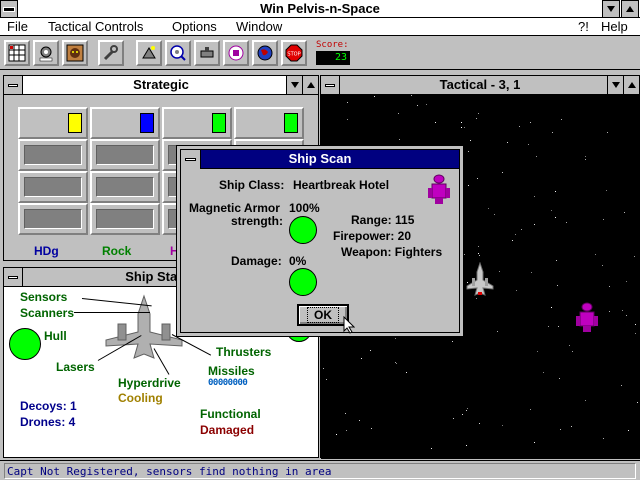 The width and height of the screenshot is (640, 480). I want to click on tactical-titlebar: Tactical - 3, 1, so click(480, 85).